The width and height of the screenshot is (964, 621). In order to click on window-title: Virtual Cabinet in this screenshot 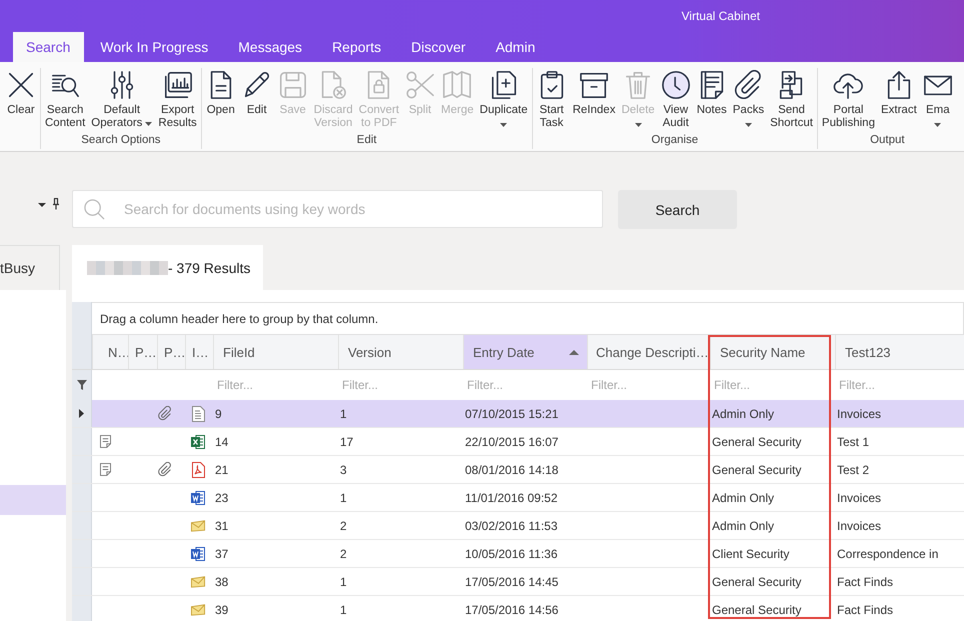, I will do `click(721, 16)`.